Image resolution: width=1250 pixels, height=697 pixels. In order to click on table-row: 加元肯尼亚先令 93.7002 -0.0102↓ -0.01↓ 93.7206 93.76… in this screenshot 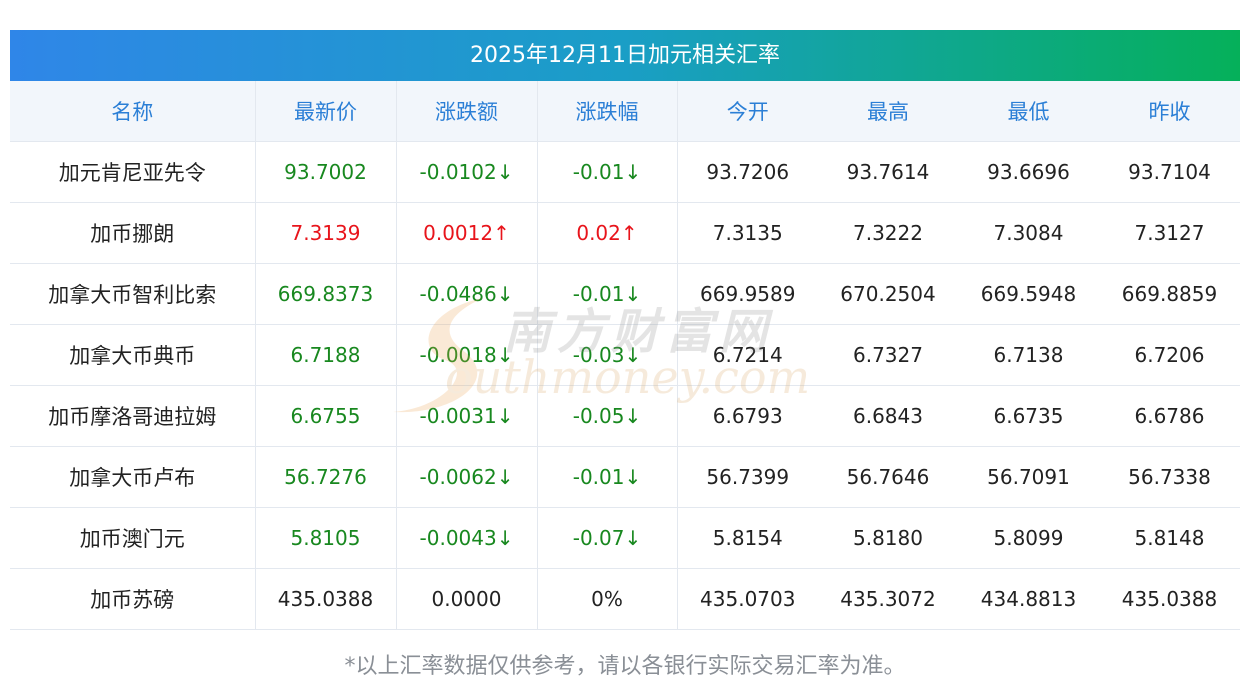, I will do `click(625, 172)`.